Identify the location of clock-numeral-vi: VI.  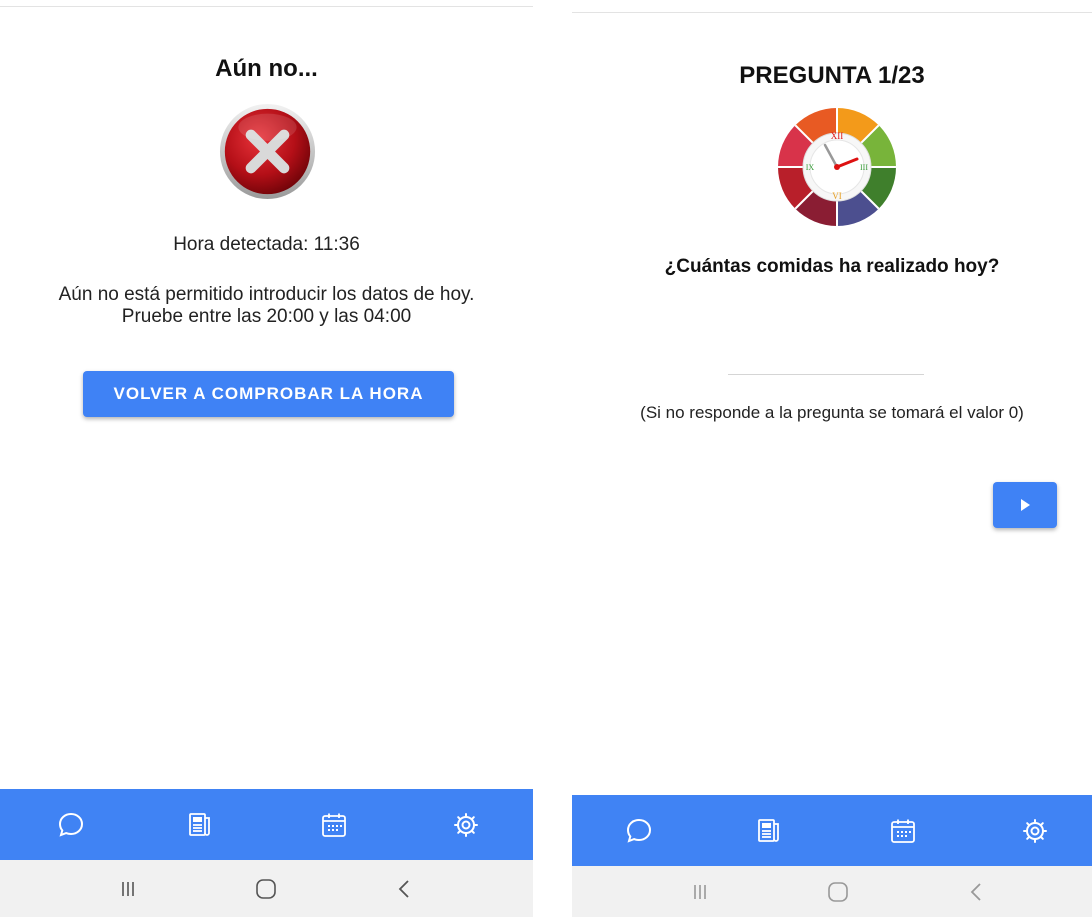
(837, 196).